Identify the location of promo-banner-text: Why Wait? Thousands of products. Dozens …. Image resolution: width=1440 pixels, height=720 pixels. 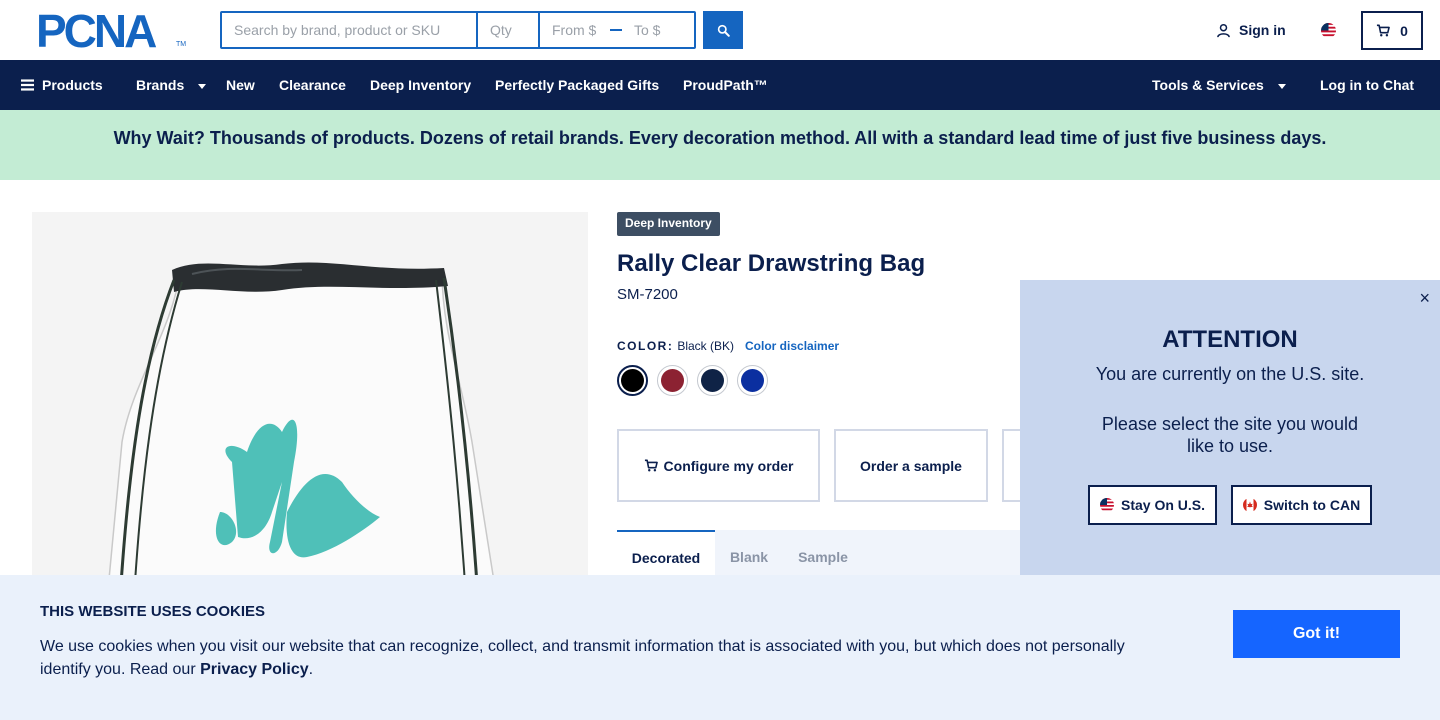
(720, 138).